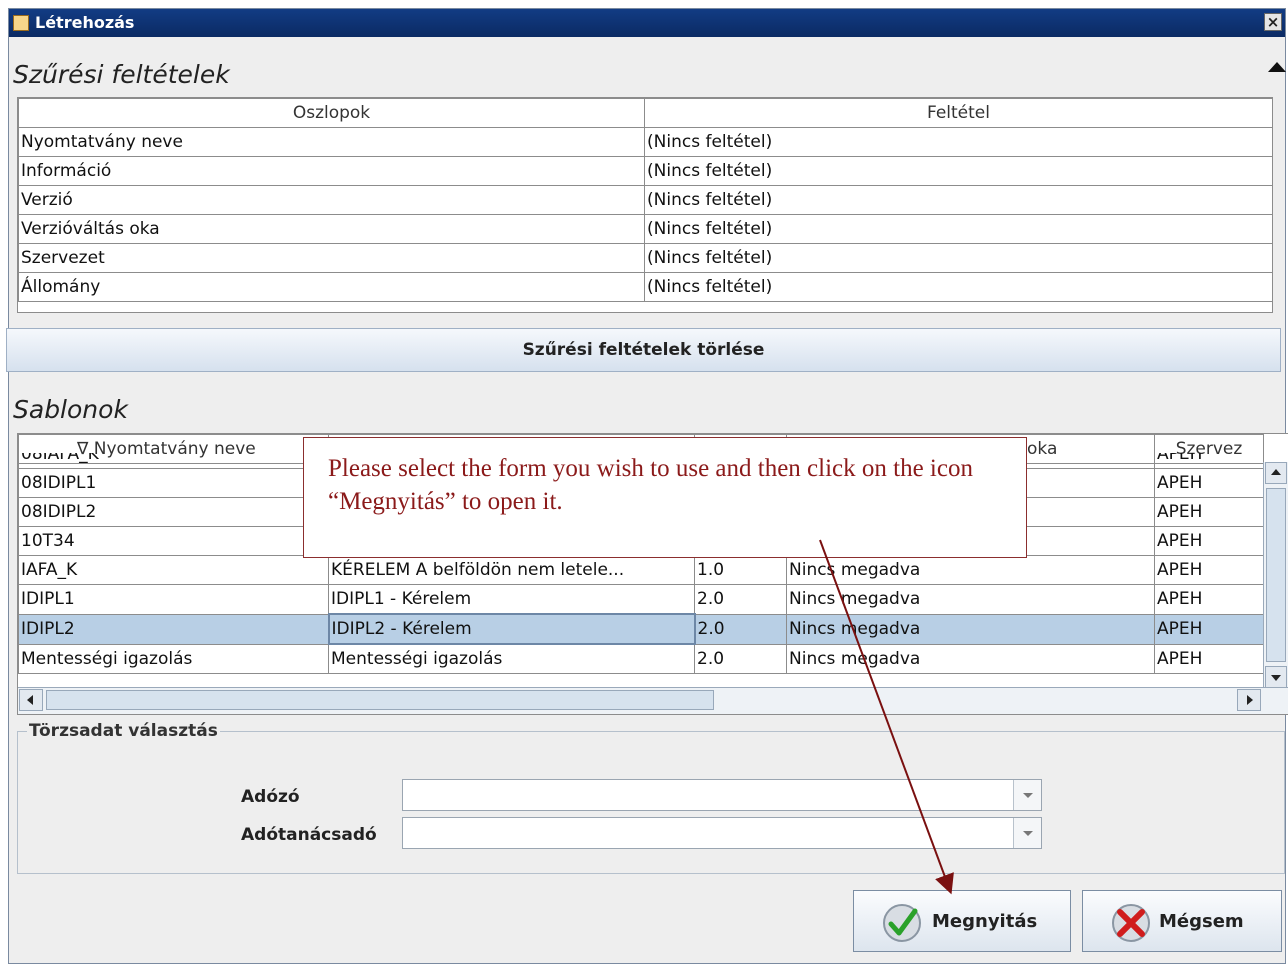 Image resolution: width=1288 pixels, height=966 pixels. I want to click on table-row: Verzió (Nincs feltétel), so click(645, 200).